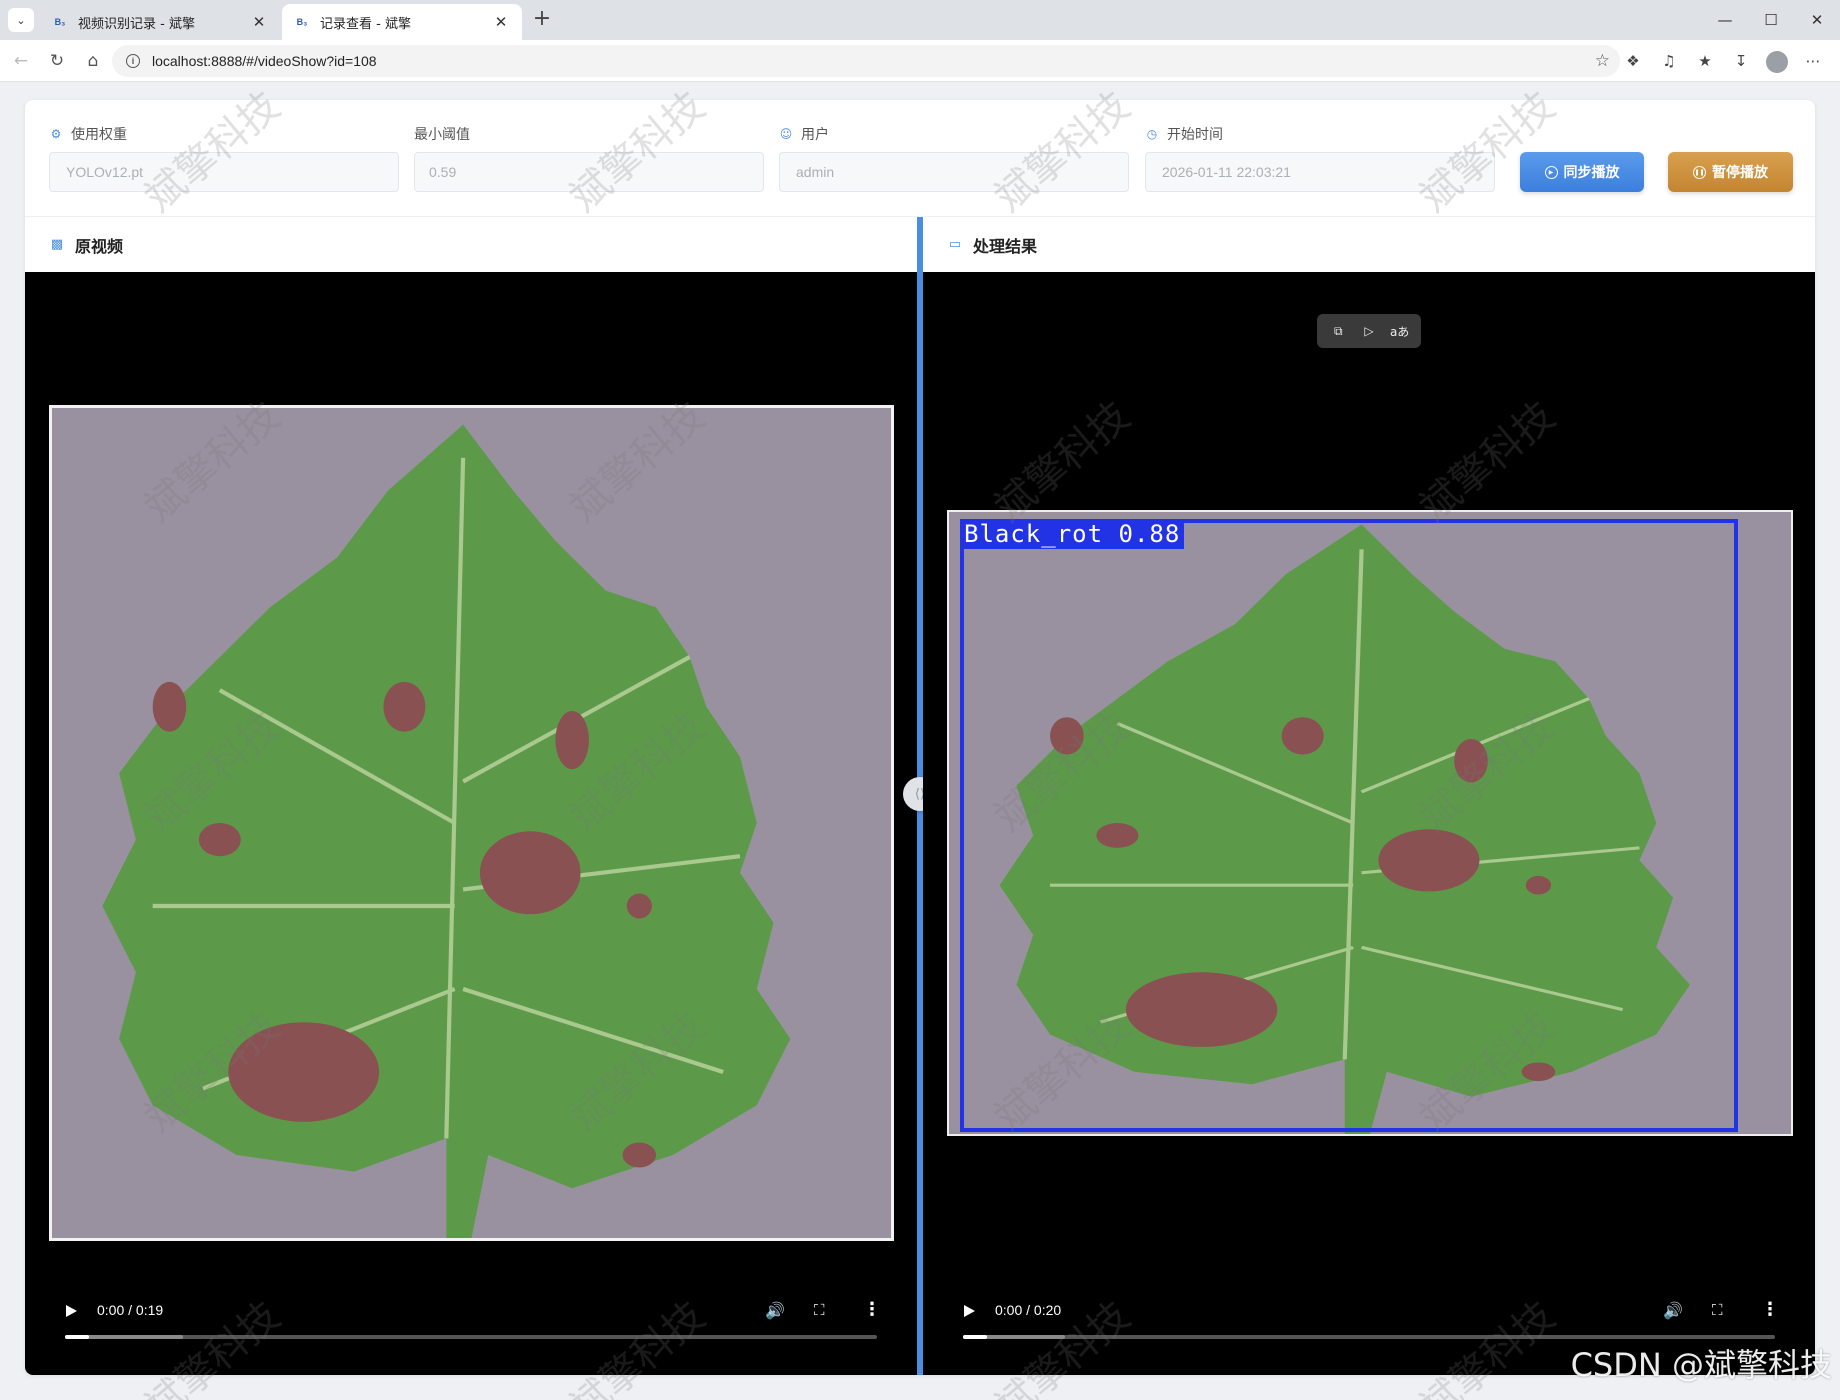 This screenshot has width=1840, height=1400. I want to click on original-video-title: 原视频, so click(99, 246).